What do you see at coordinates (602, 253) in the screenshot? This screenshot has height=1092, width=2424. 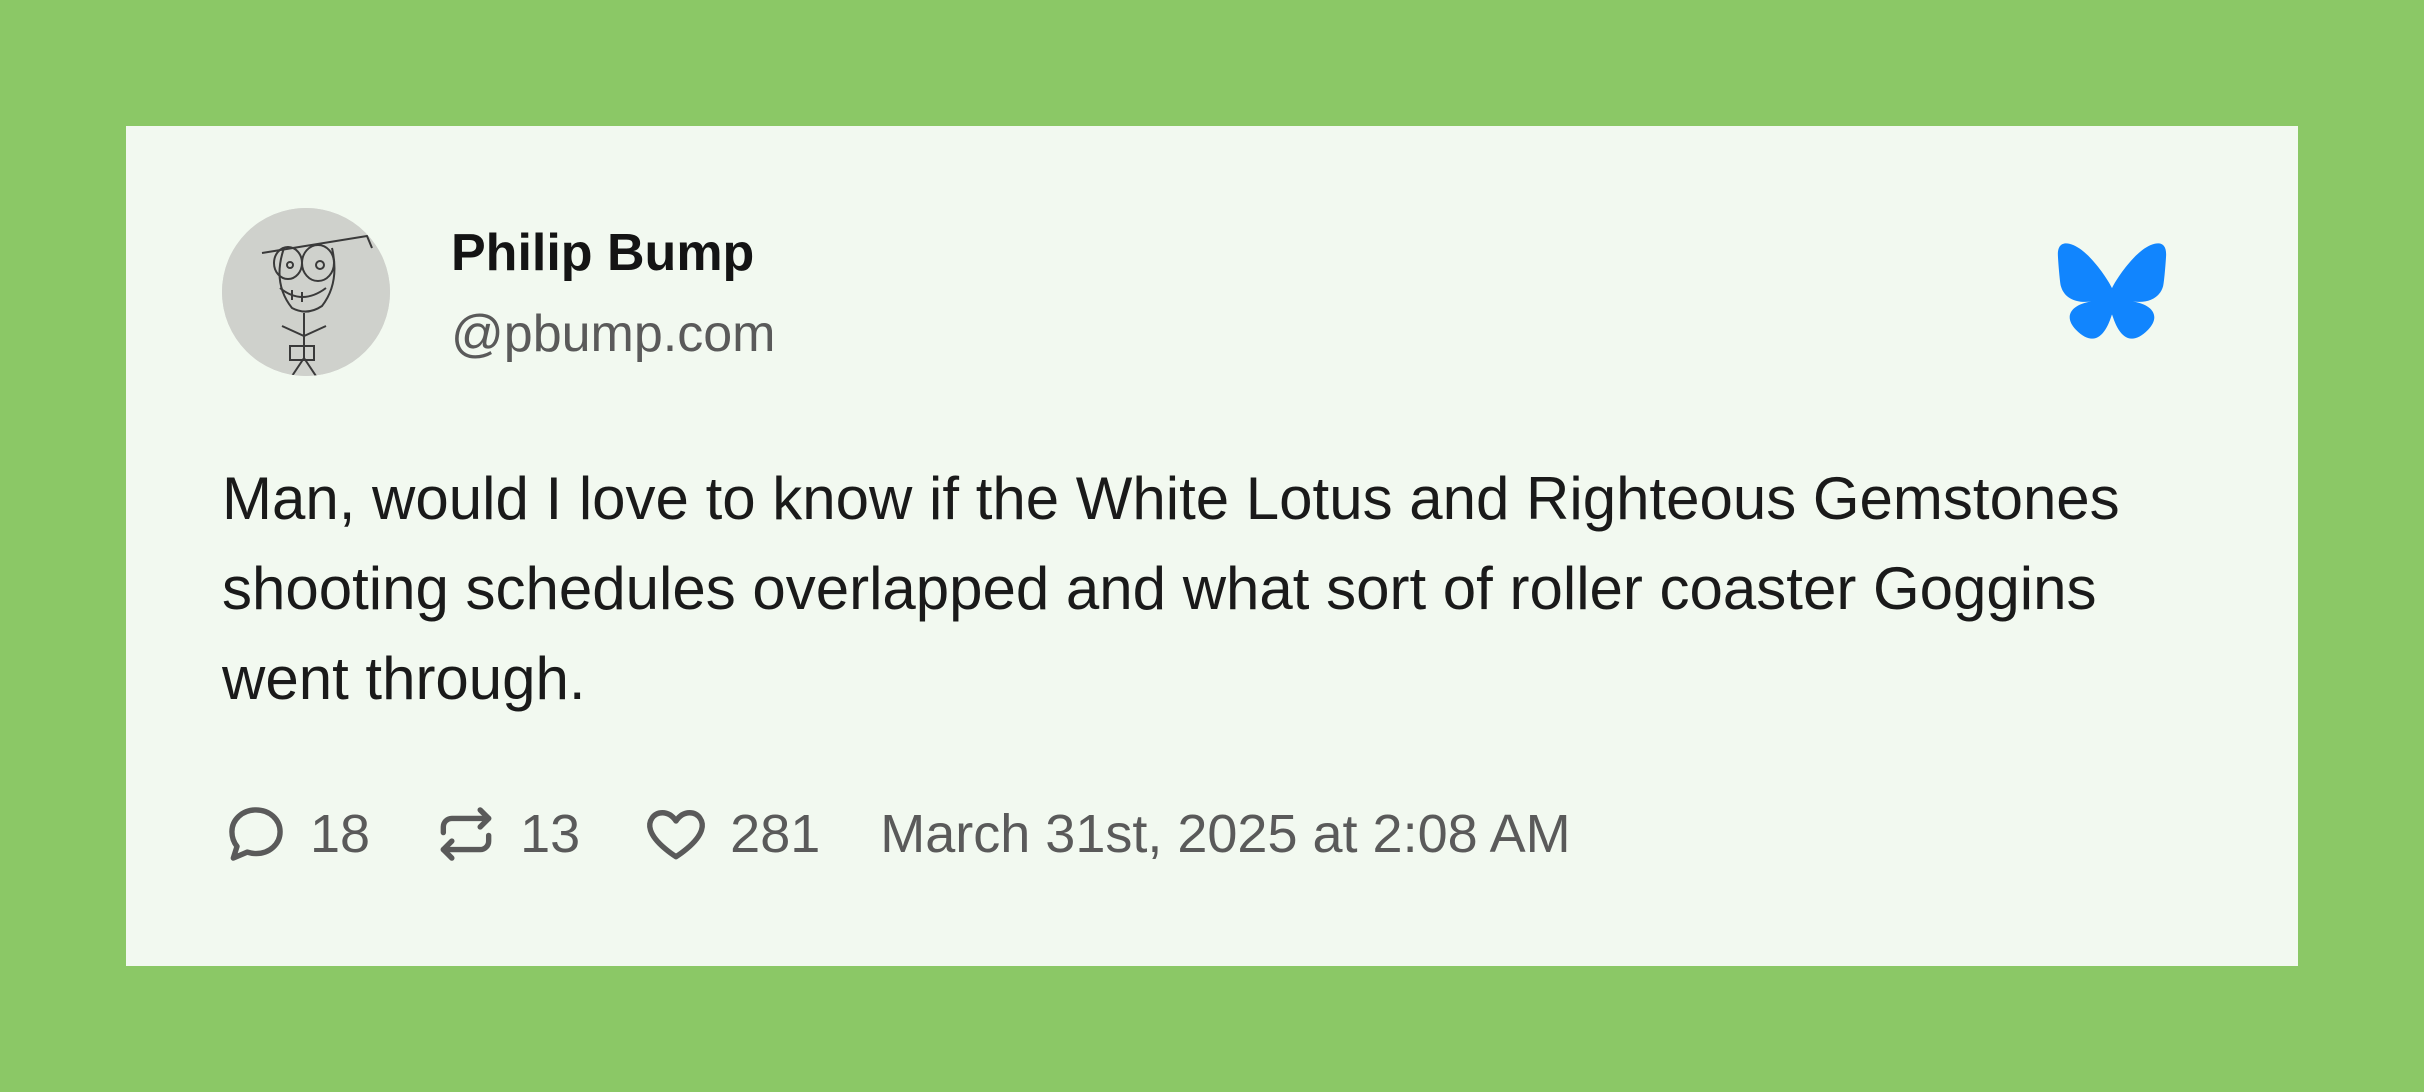 I see `author-display-name: Philip Bump` at bounding box center [602, 253].